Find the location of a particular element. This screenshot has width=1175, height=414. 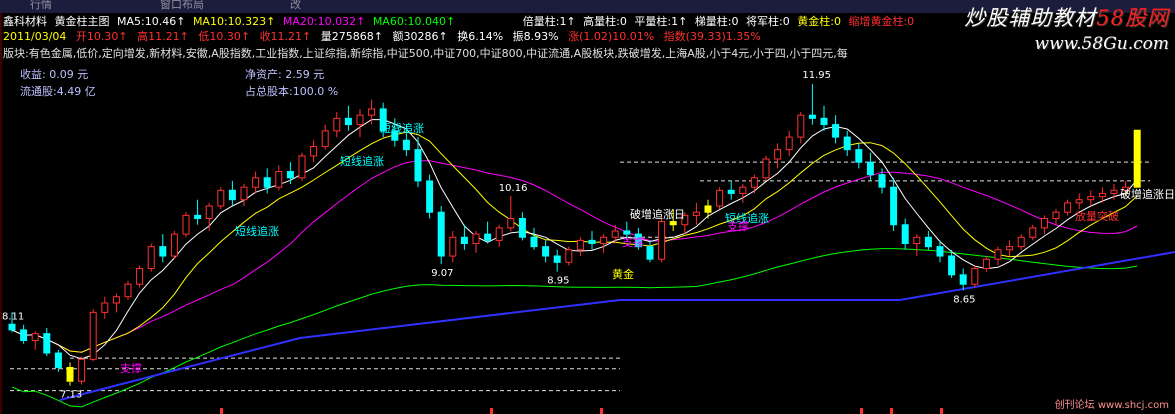

date-label: 2011/03/04 is located at coordinates (35, 36).